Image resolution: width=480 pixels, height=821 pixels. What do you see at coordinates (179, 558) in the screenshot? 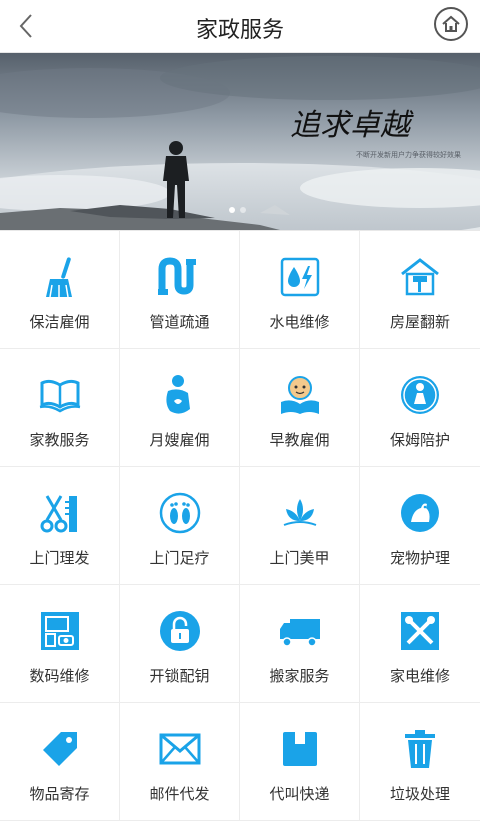
I see `grid-item-label: 上门足疗` at bounding box center [179, 558].